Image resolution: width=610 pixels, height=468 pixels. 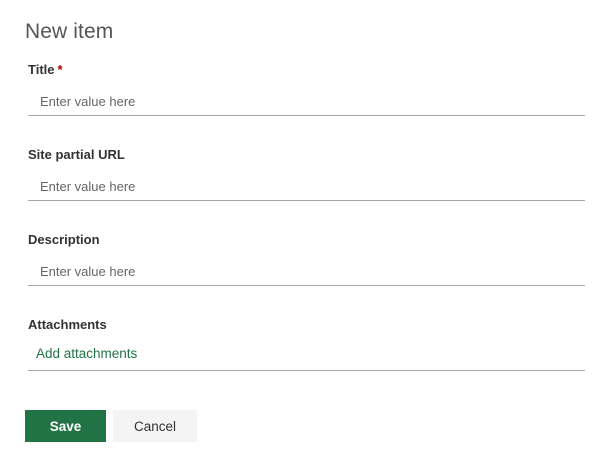 What do you see at coordinates (306, 189) in the screenshot?
I see `site-partial-url-input` at bounding box center [306, 189].